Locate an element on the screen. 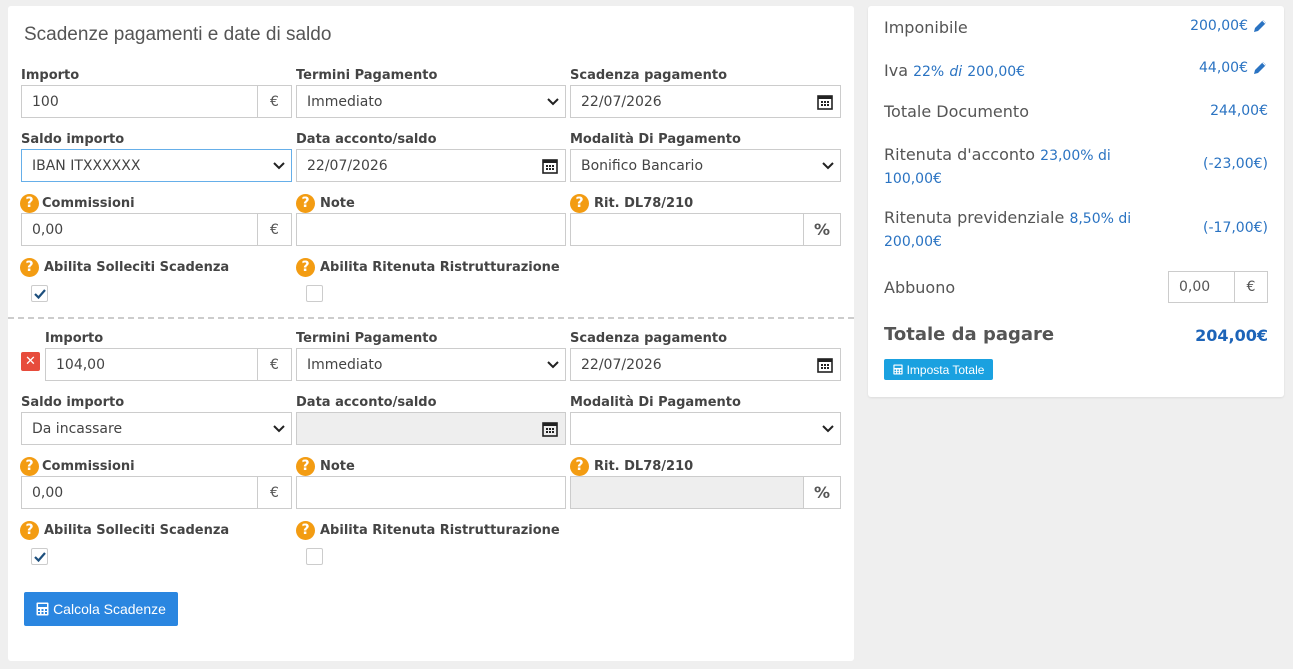 The height and width of the screenshot is (669, 1293). totale-documento-value: 244,00€ is located at coordinates (1239, 111).